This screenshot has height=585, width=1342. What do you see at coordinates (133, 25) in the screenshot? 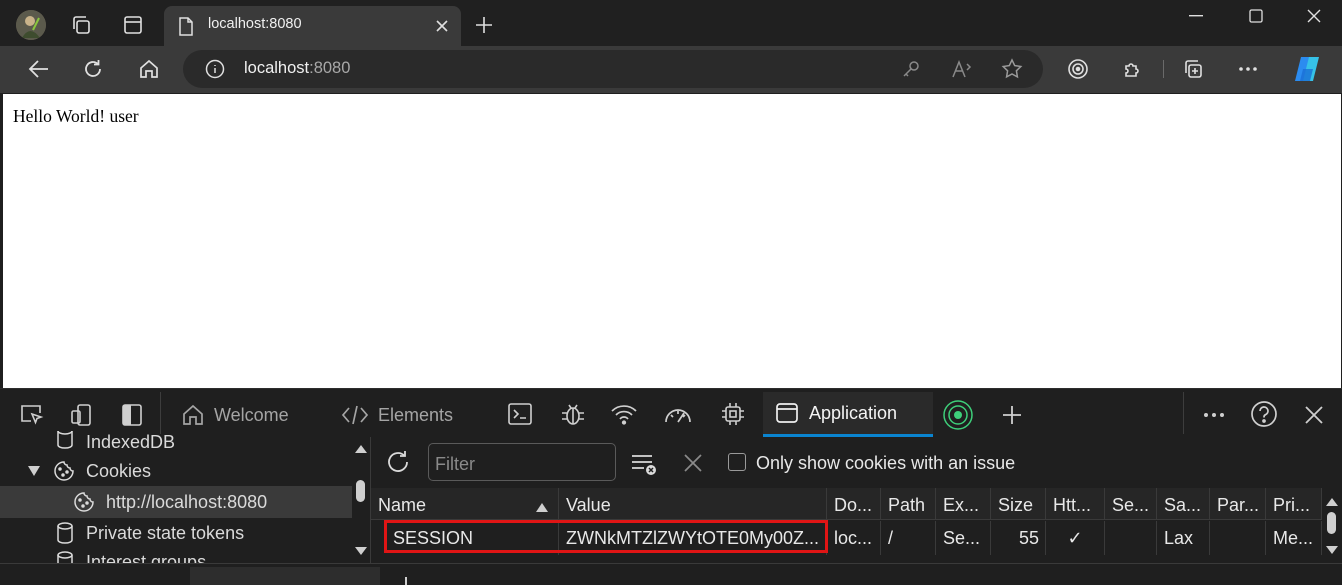
I see `tab-actions-icon` at bounding box center [133, 25].